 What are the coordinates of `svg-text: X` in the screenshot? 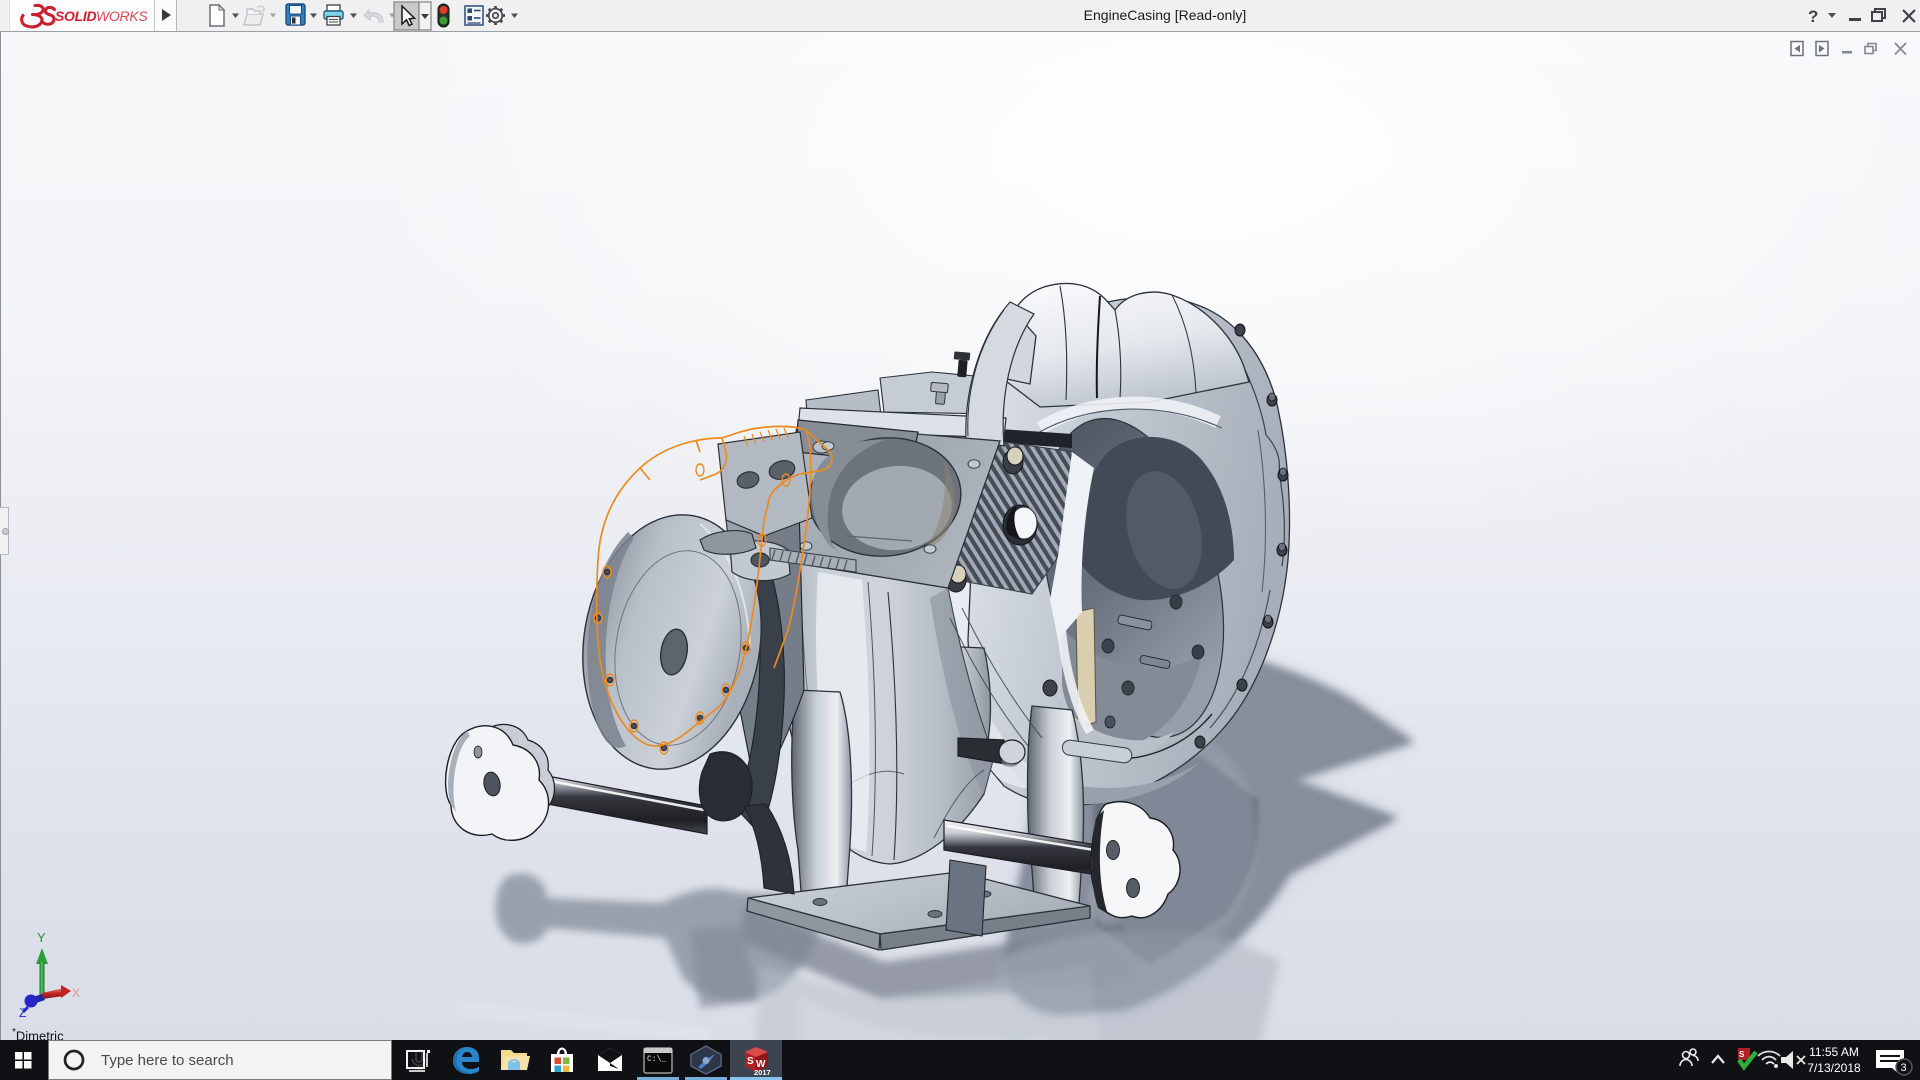 It's located at (76, 993).